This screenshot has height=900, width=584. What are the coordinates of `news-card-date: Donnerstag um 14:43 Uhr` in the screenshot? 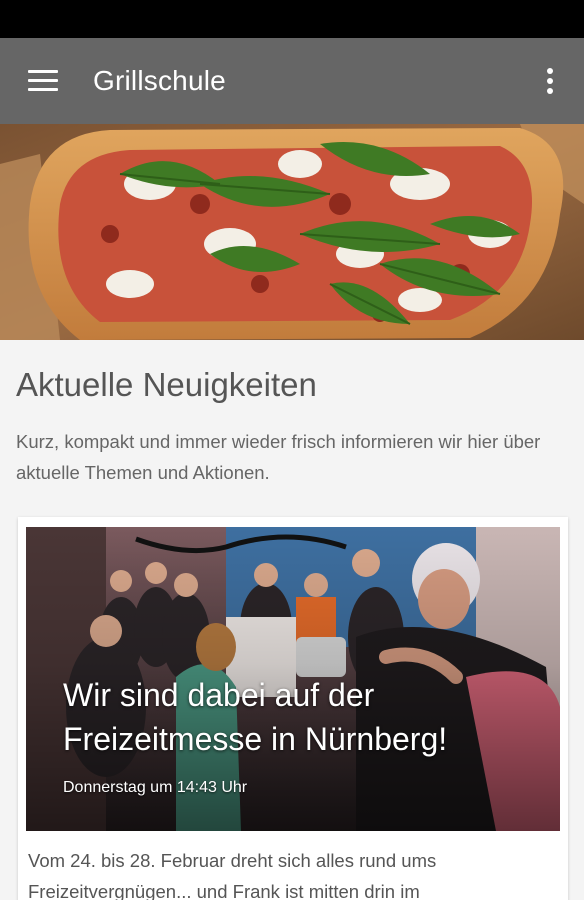 It's located at (155, 787).